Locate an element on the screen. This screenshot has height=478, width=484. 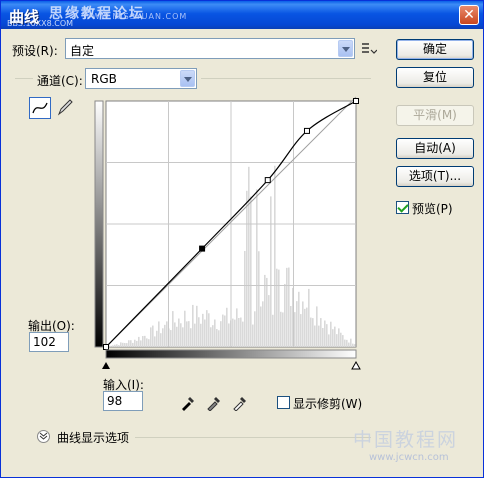
pencil-icon is located at coordinates (65, 107).